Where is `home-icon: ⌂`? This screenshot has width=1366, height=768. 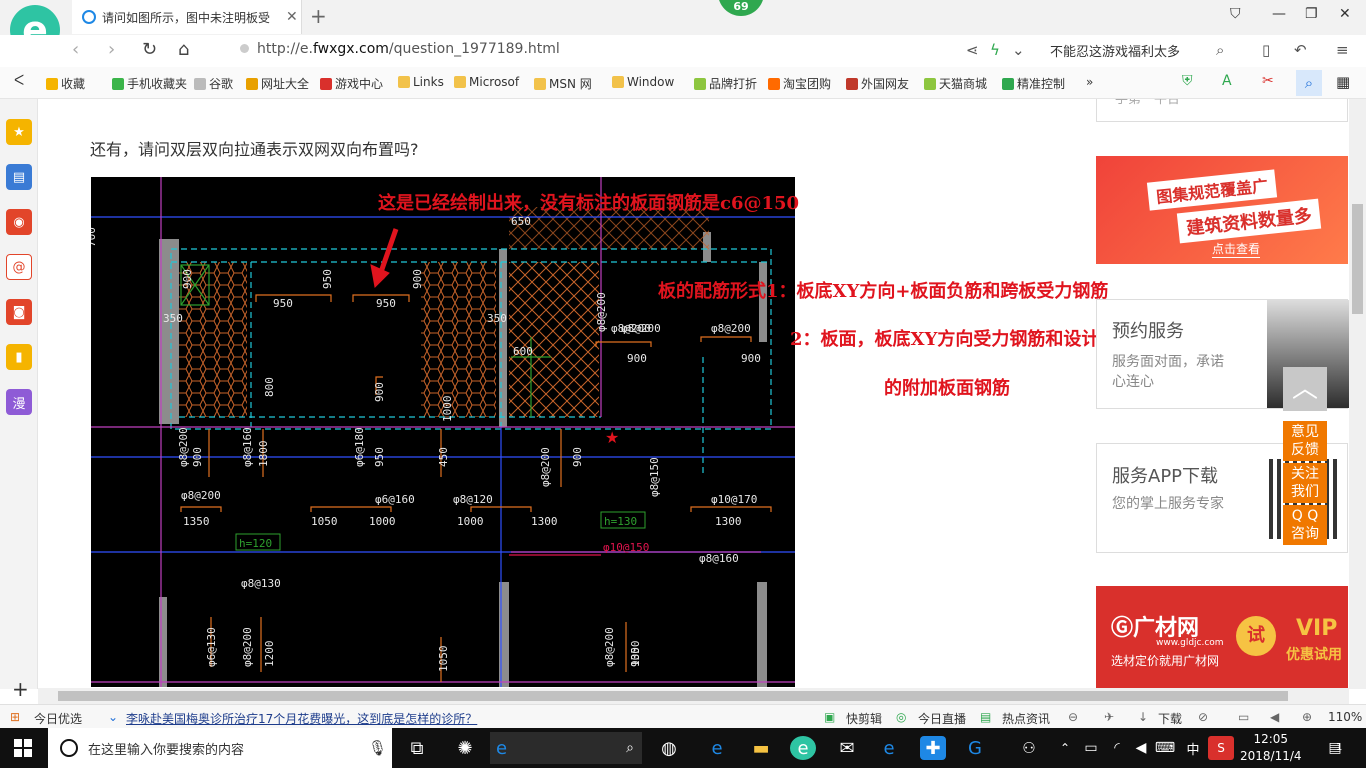
home-icon: ⌂ is located at coordinates (183, 49).